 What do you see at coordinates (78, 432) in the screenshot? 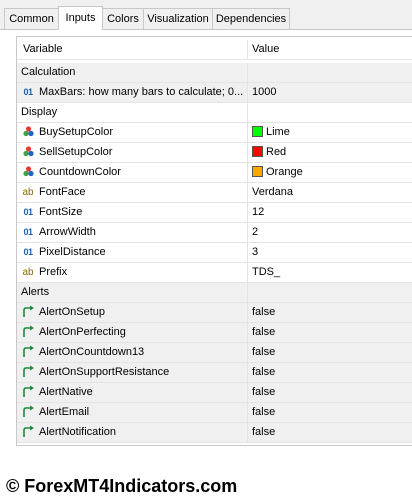
I see `variable-name: AlertNotification` at bounding box center [78, 432].